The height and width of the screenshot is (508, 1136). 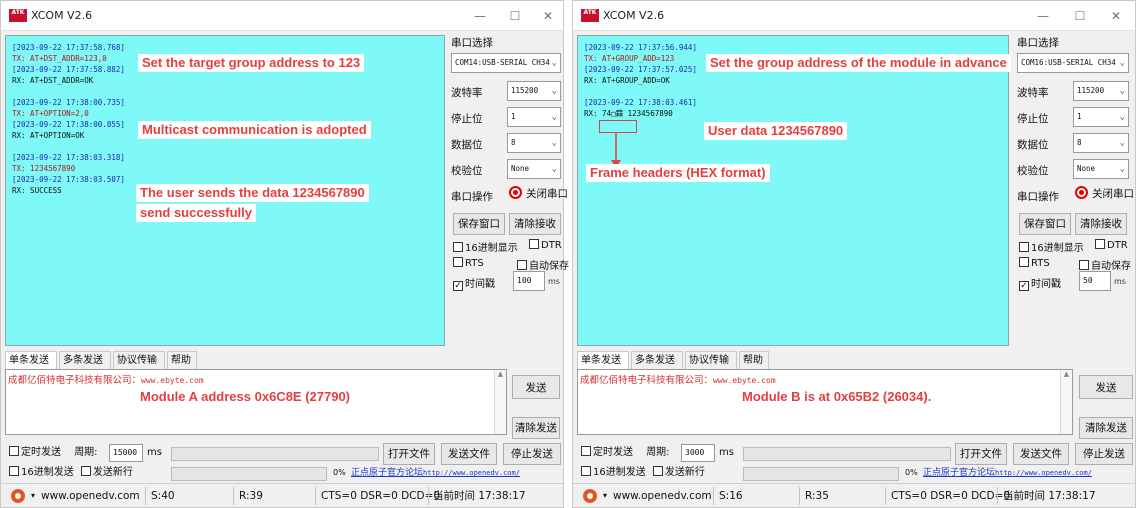 I want to click on progress-percent: 0%, so click(x=911, y=472).